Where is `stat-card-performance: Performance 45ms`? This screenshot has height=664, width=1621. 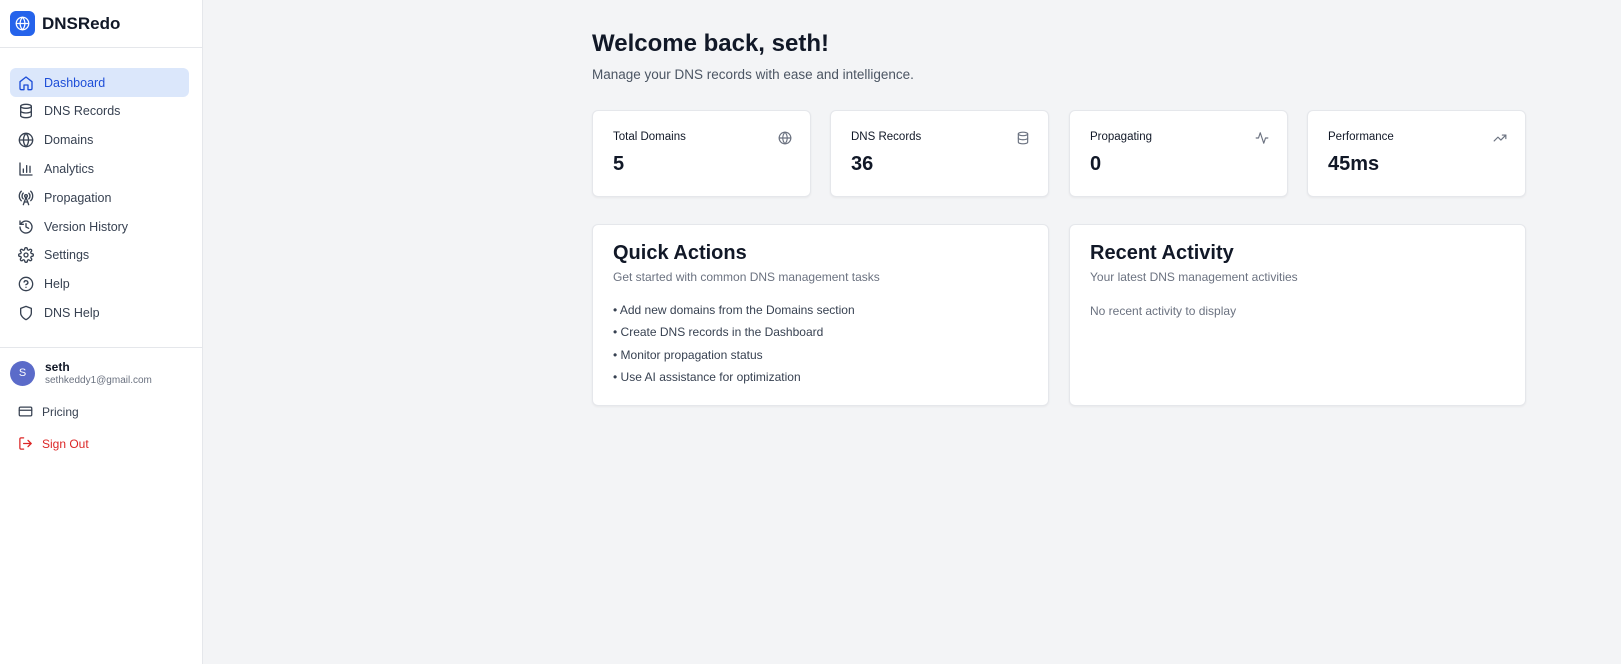 stat-card-performance: Performance 45ms is located at coordinates (1416, 153).